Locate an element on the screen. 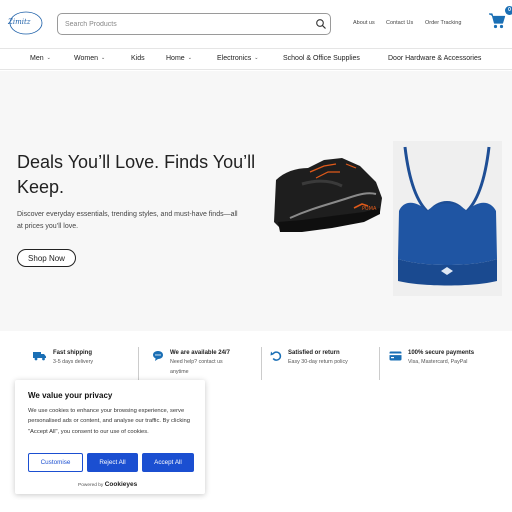 The image size is (512, 512). nav-item-electronics: Electronics ⌄ is located at coordinates (237, 58).